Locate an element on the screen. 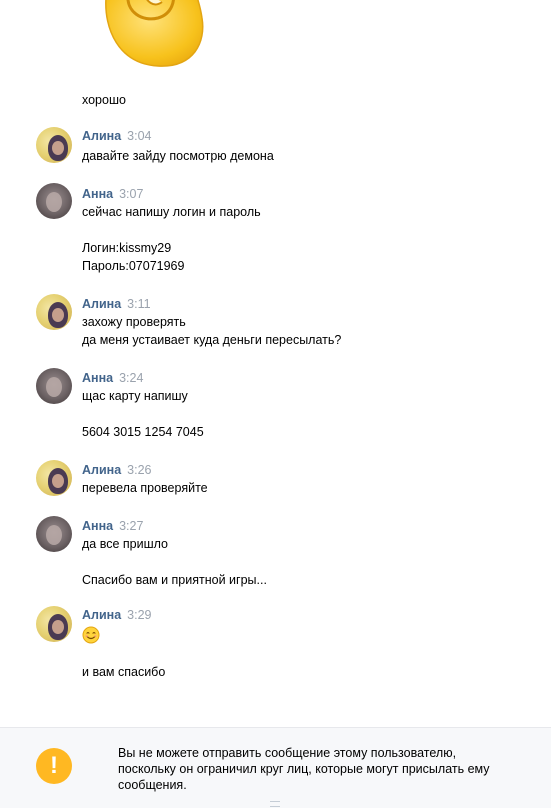  ok-hand-sticker is located at coordinates (154, 33).